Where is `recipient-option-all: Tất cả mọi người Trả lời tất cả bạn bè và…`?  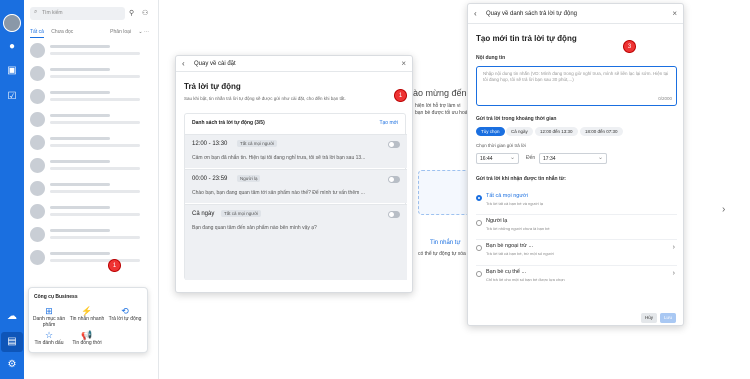
recipient-option-all: Tất cả mọi người Trả lời tất cả bạn bè và… is located at coordinates (576, 201).